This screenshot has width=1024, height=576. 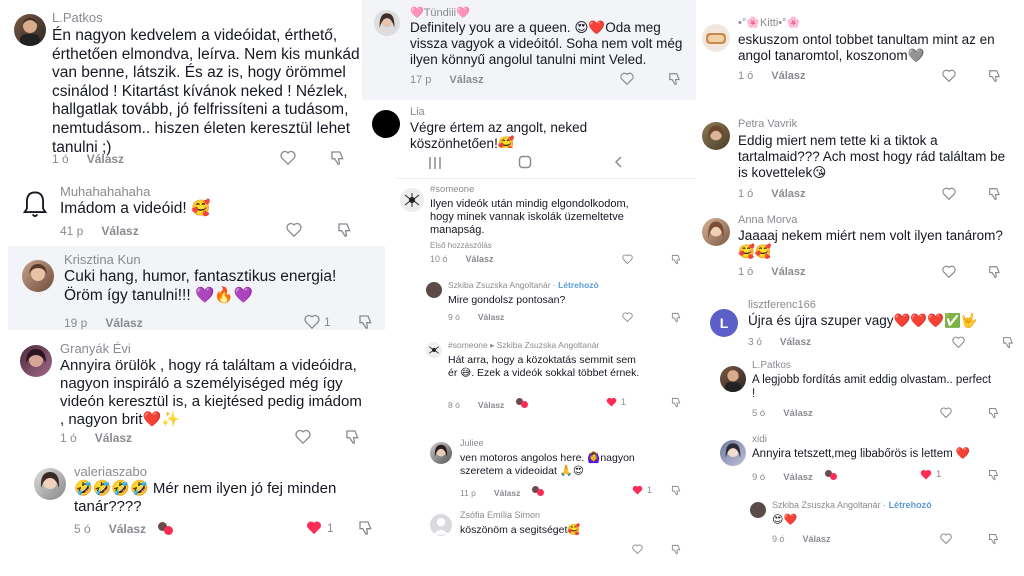 What do you see at coordinates (523, 345) in the screenshot?
I see `username: #someone ▸ Szkiba Zsuzska Angoltanár` at bounding box center [523, 345].